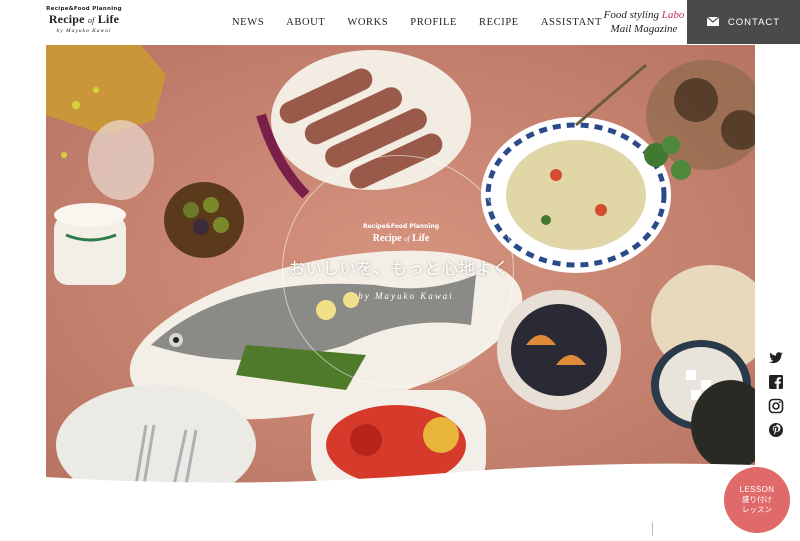  What do you see at coordinates (713, 22) in the screenshot?
I see `envelope-icon` at bounding box center [713, 22].